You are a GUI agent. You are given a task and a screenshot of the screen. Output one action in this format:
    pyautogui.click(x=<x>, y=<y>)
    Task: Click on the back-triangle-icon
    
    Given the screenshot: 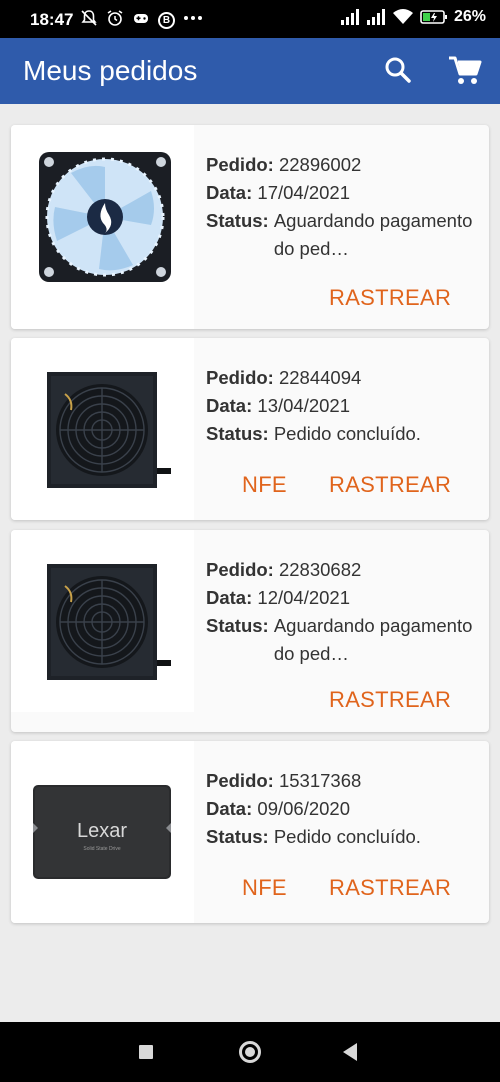 What is the action you would take?
    pyautogui.click(x=350, y=1052)
    